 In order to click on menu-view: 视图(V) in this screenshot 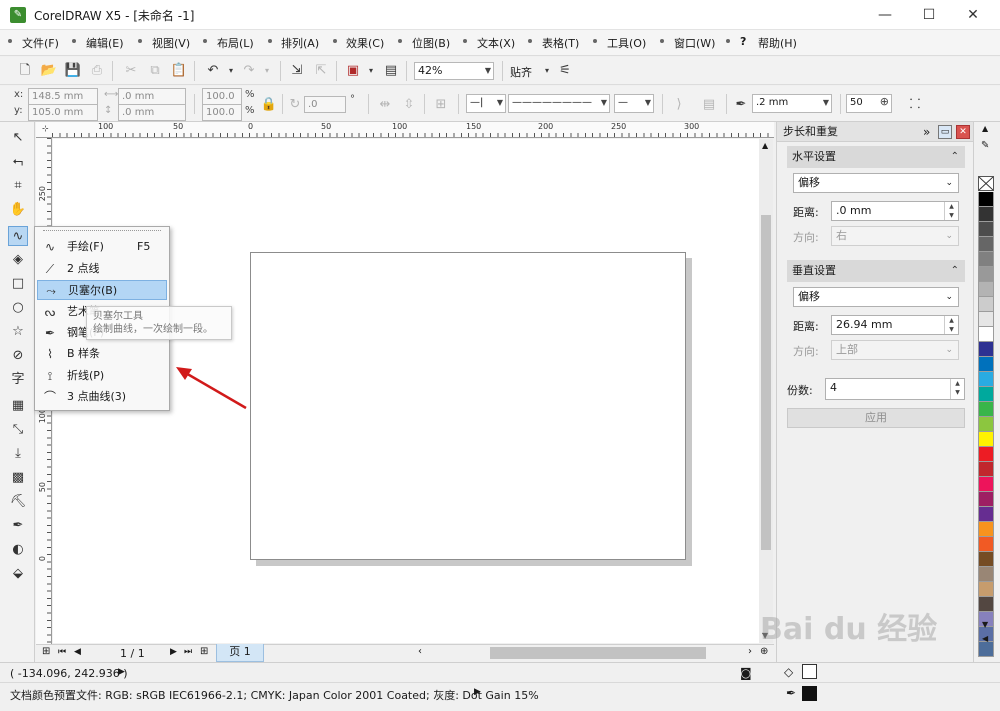, I will do `click(171, 43)`.